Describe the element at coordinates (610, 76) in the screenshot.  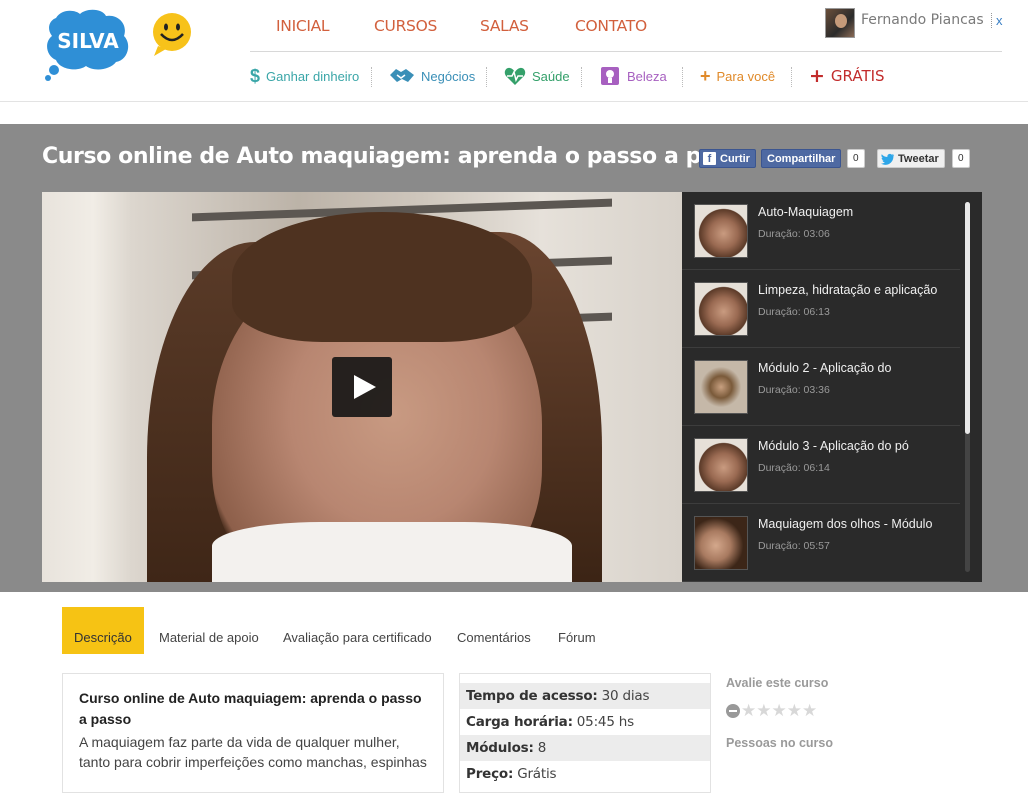
I see `mirror-icon` at that location.